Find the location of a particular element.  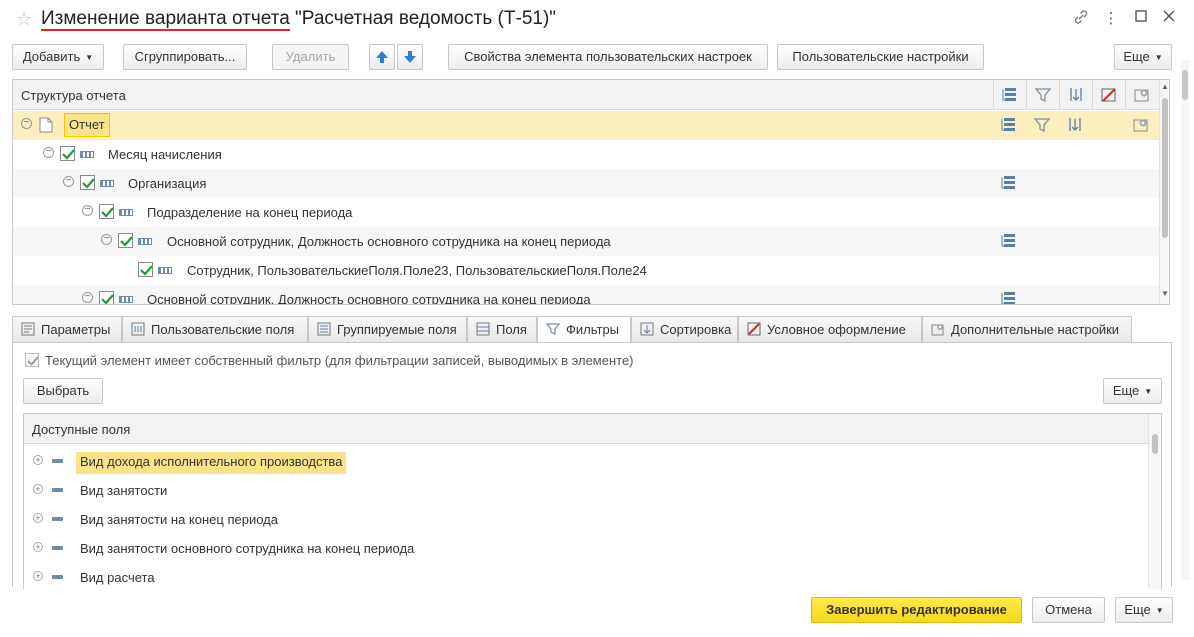

grouping-icon is located at coordinates (1008, 298).